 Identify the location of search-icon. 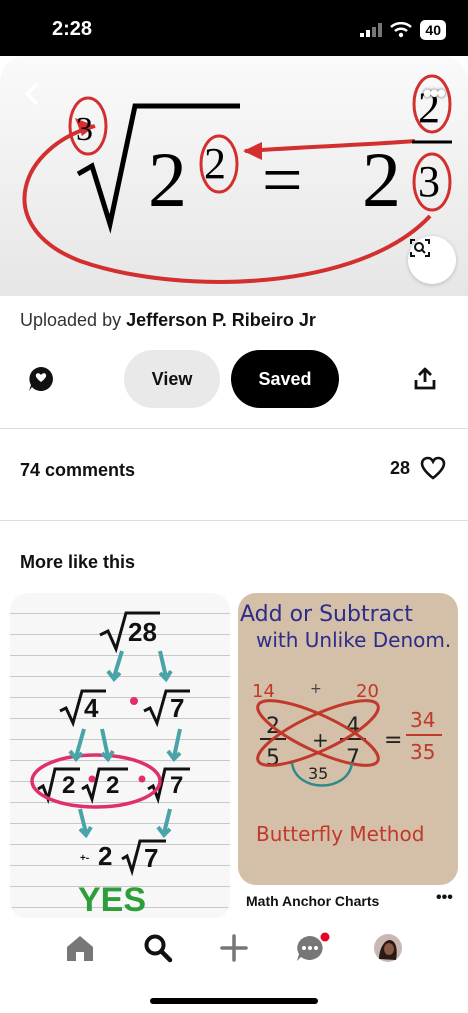
(158, 948).